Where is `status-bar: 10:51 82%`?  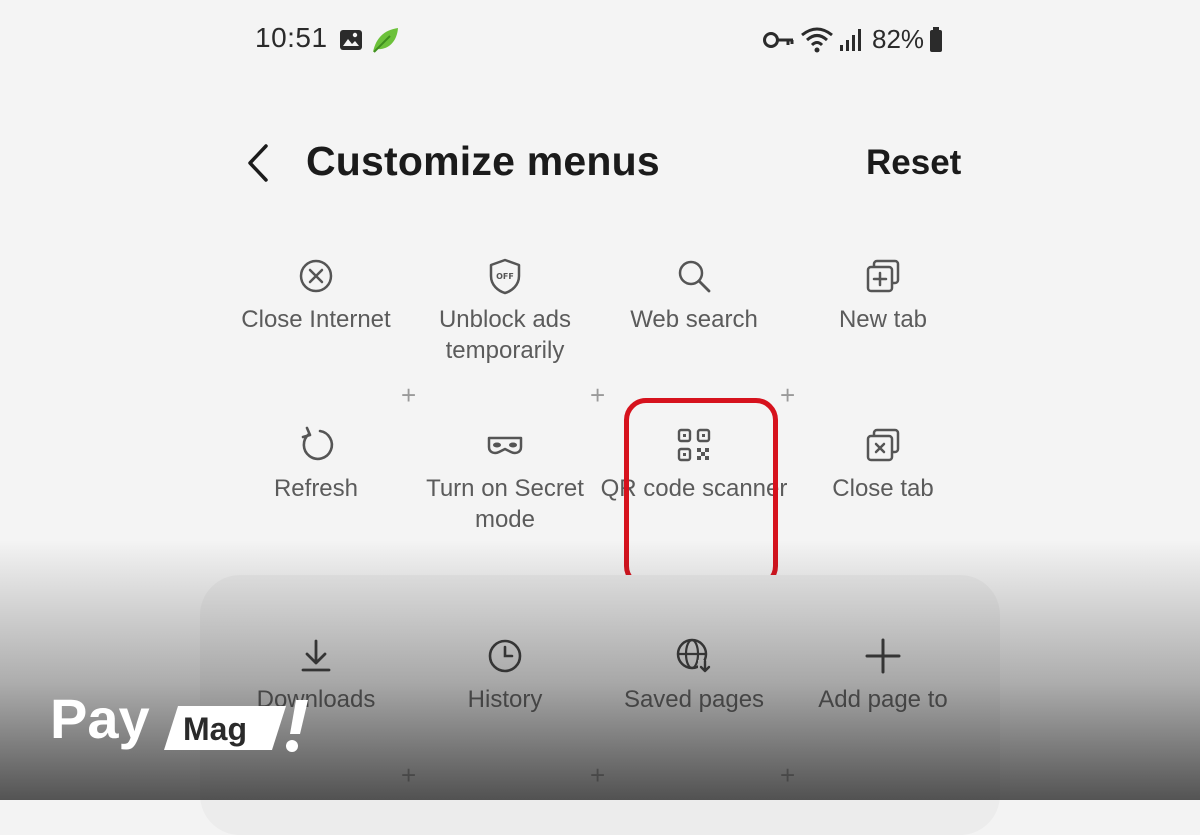 status-bar: 10:51 82% is located at coordinates (600, 40).